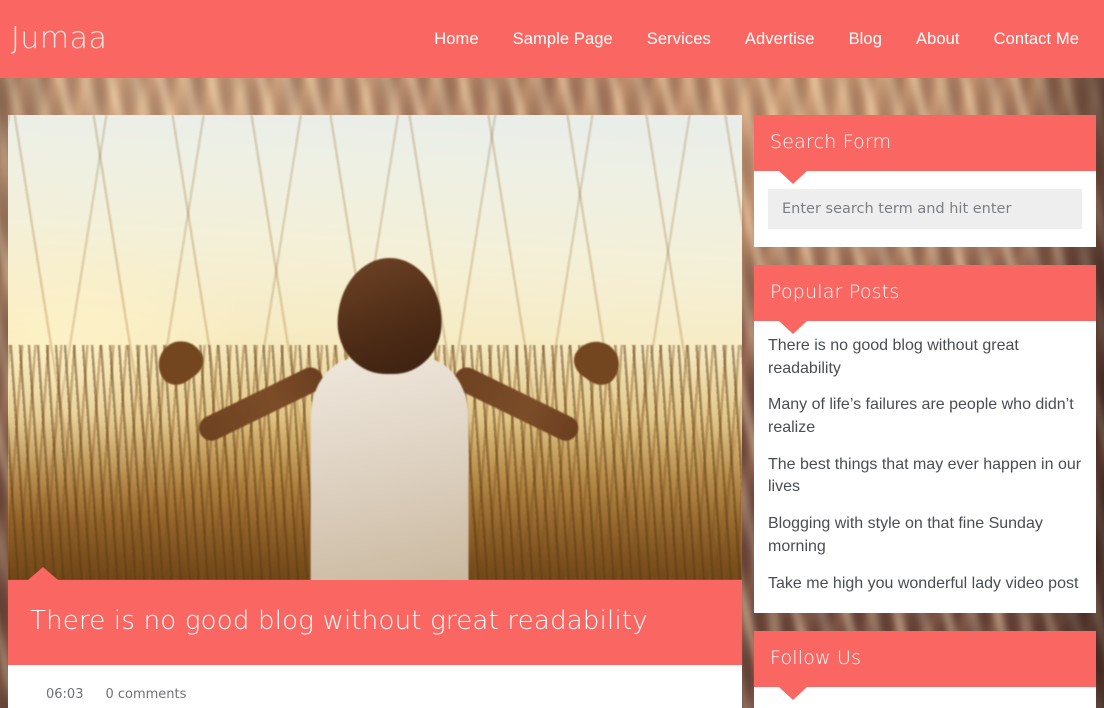 This screenshot has width=1104, height=708. Describe the element at coordinates (375, 686) in the screenshot. I see `post-meta: 06:03 0 comments` at that location.